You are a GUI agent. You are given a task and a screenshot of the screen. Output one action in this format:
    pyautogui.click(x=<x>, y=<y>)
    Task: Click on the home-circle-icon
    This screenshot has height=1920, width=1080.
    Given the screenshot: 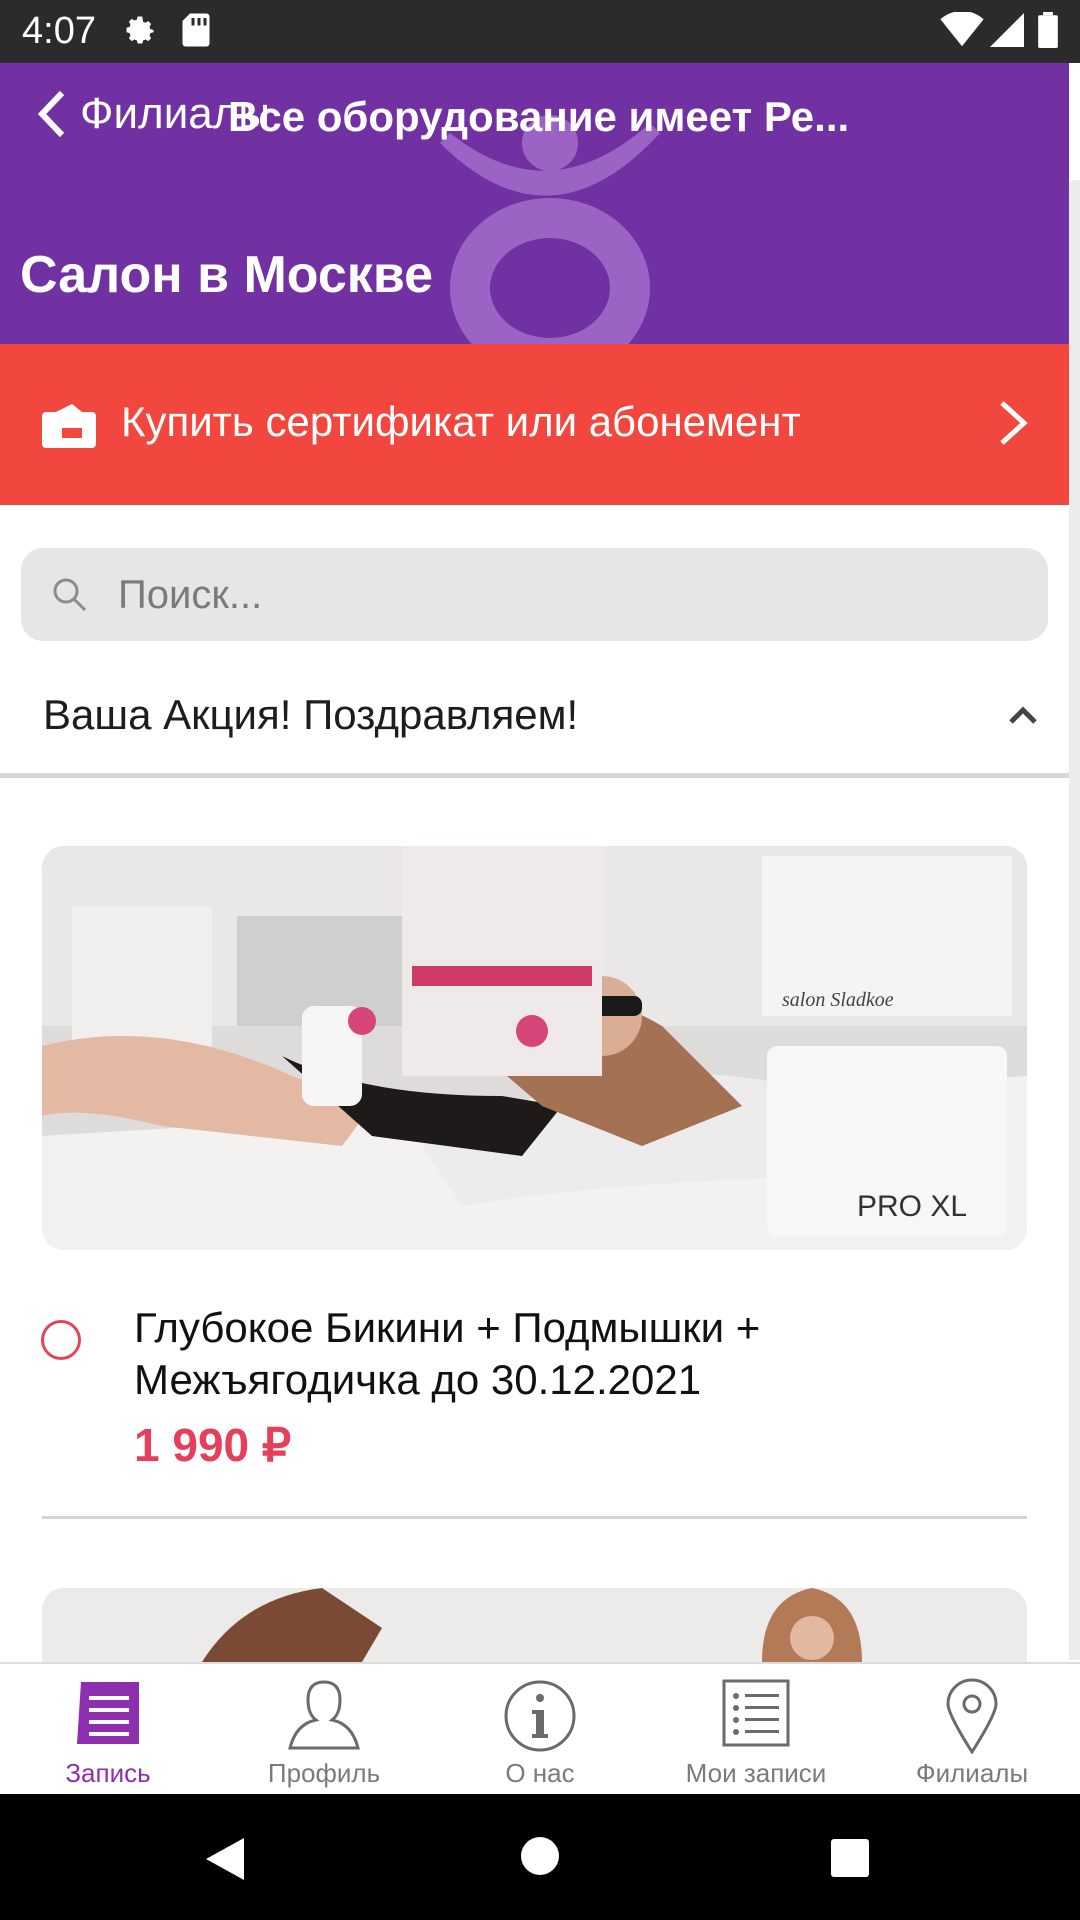 What is the action you would take?
    pyautogui.click(x=540, y=1856)
    